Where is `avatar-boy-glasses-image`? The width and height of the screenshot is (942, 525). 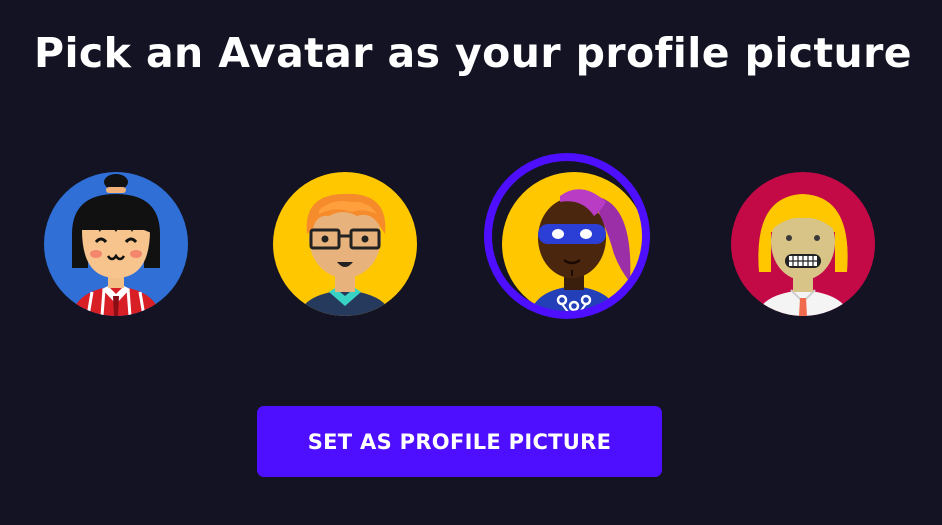
avatar-boy-glasses-image is located at coordinates (345, 244).